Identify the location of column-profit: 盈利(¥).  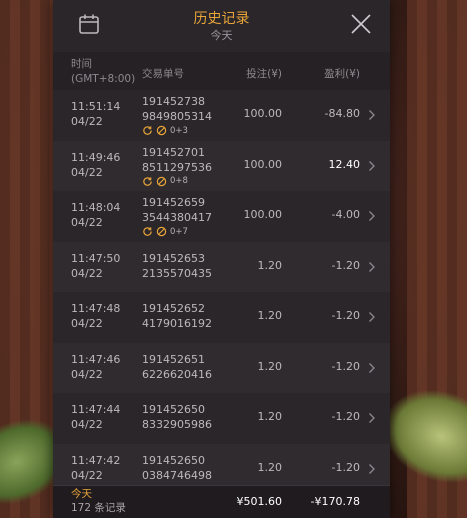
(342, 74).